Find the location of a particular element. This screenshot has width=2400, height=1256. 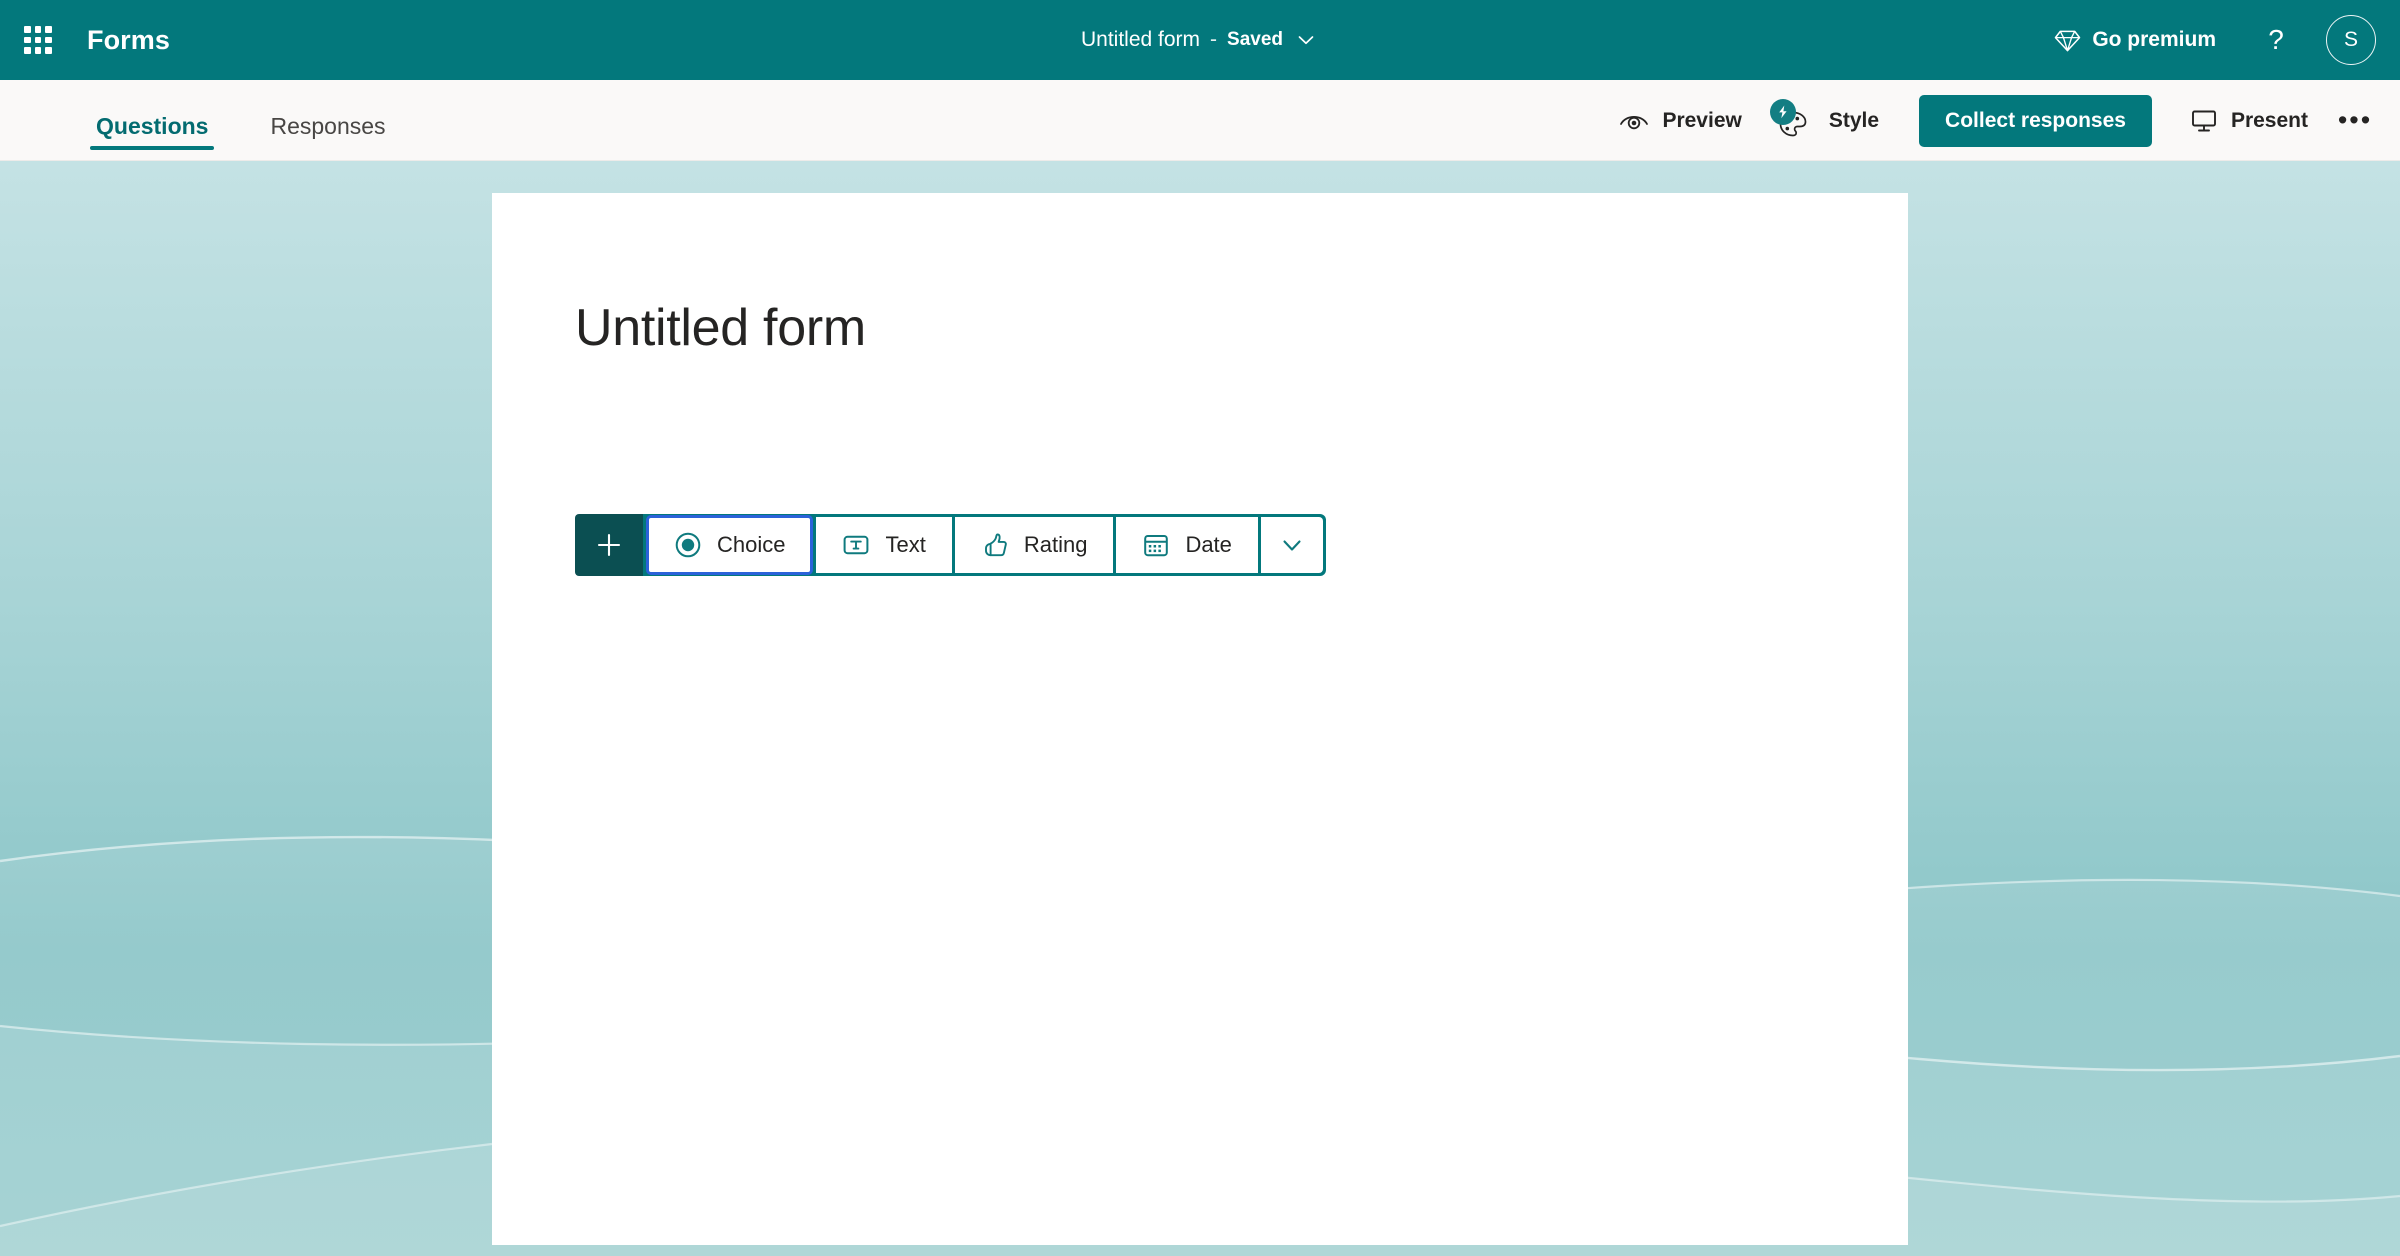

document-title-group: Untitled form - Saved is located at coordinates (1200, 40).